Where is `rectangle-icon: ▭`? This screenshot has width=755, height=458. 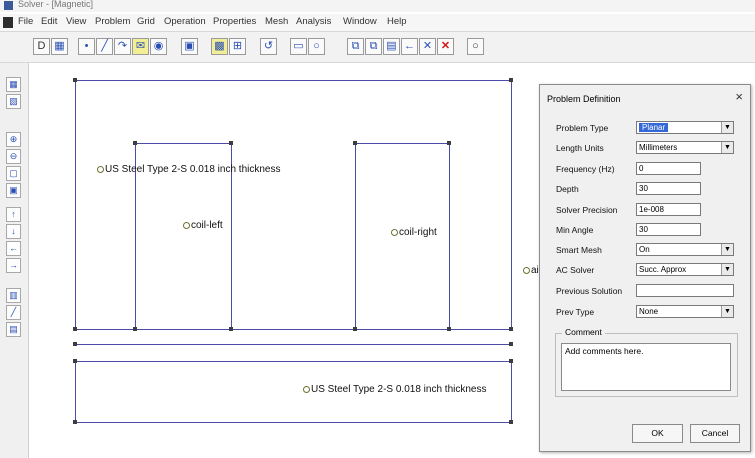 rectangle-icon: ▭ is located at coordinates (298, 46).